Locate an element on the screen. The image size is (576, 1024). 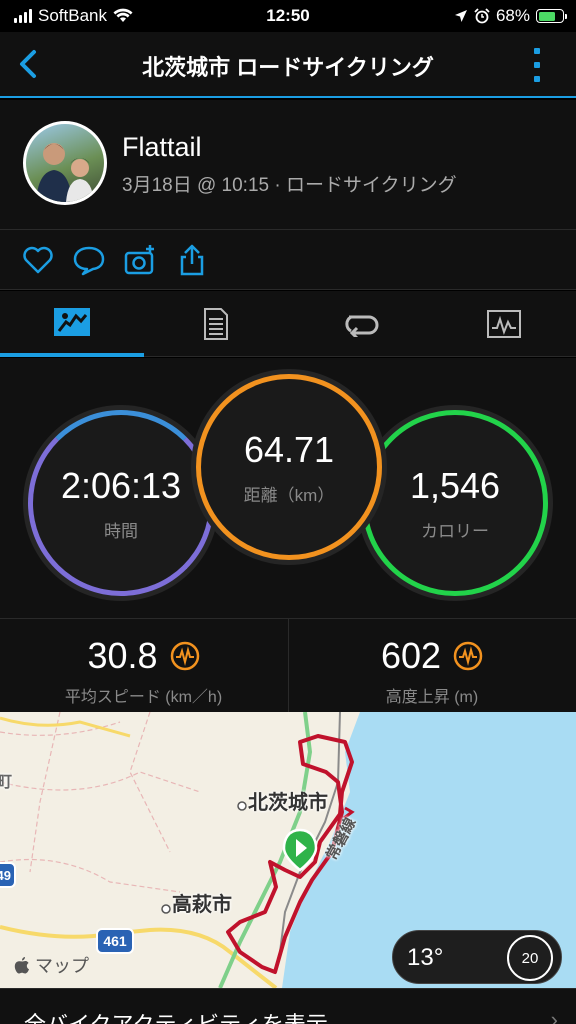
avg-speed-label: 平均スピード (km／h) is located at coordinates (143, 697).